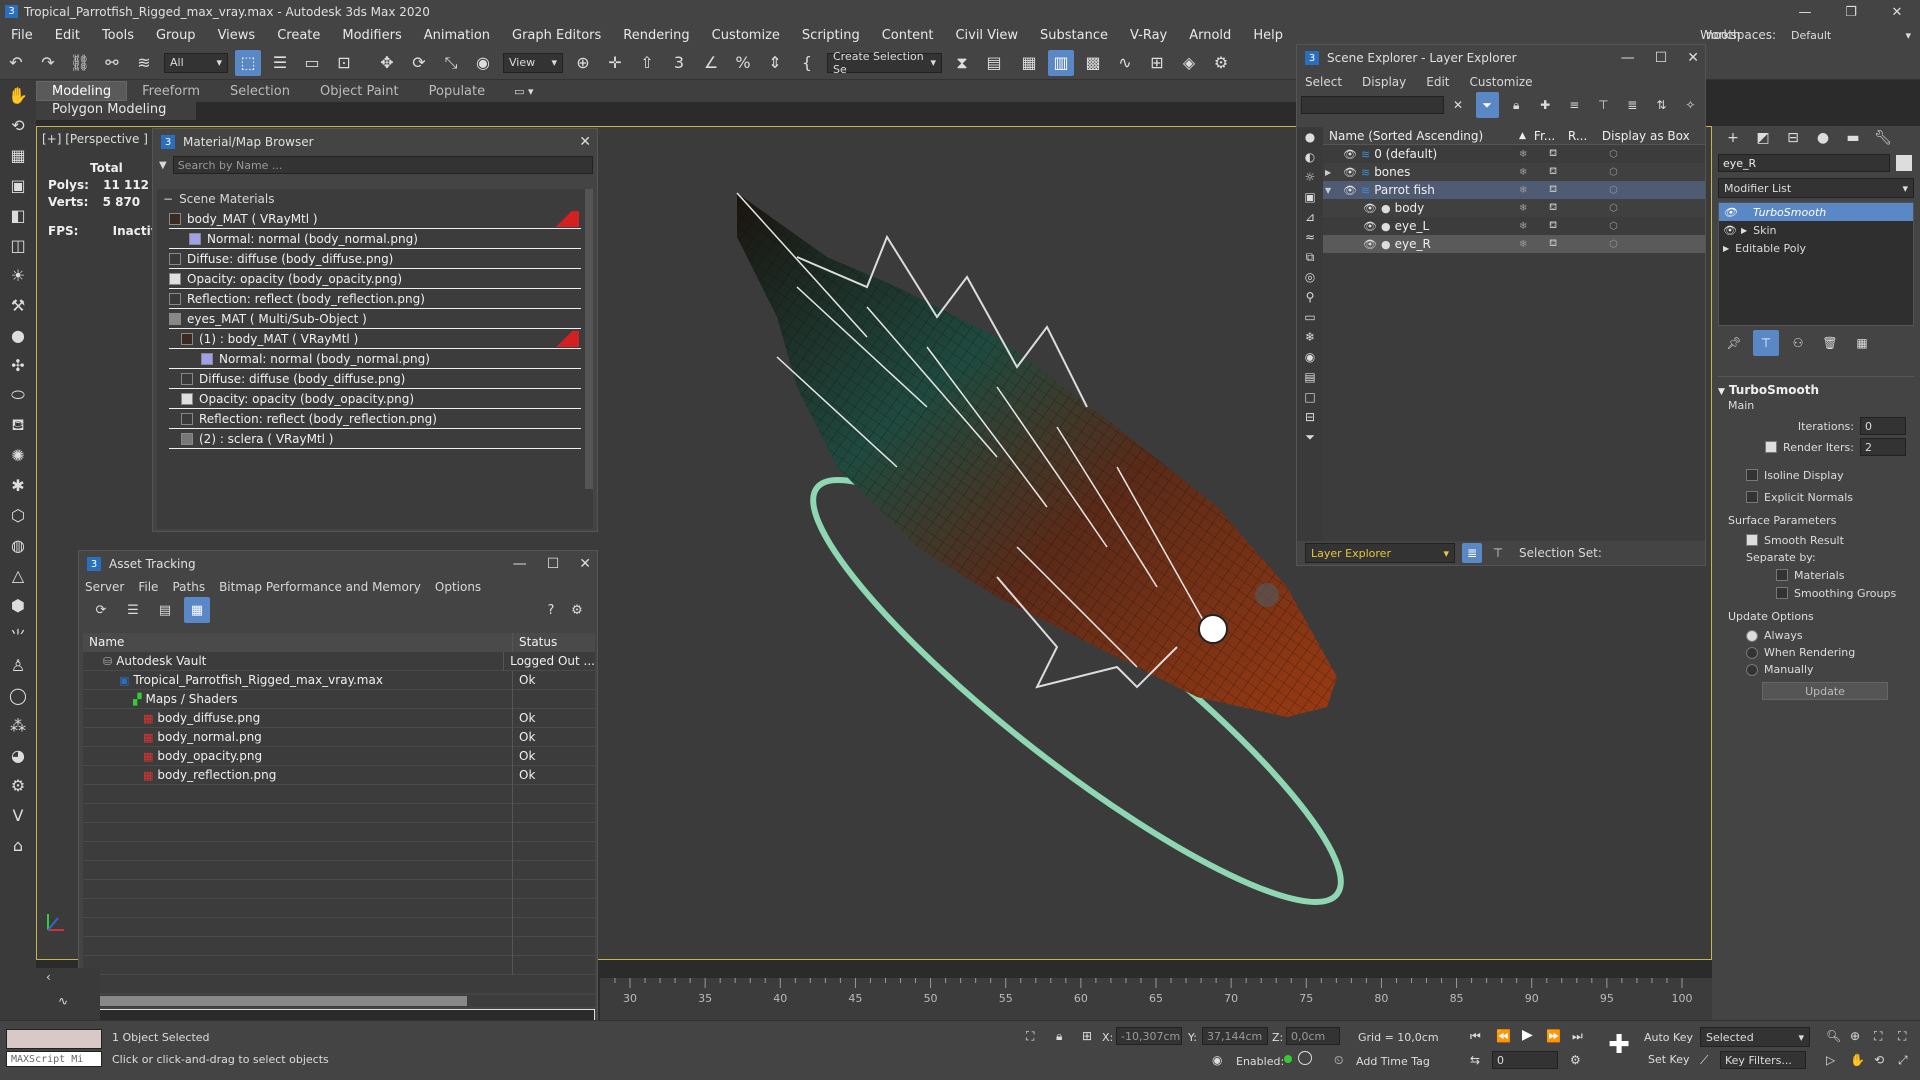 The width and height of the screenshot is (1920, 1080). Describe the element at coordinates (1661, 105) in the screenshot. I see `sort-icon: ⇅` at that location.